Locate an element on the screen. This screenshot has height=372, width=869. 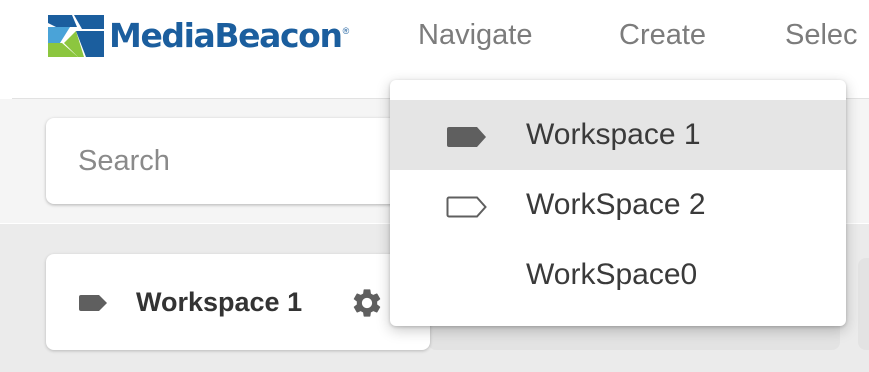
gear-icon is located at coordinates (367, 303).